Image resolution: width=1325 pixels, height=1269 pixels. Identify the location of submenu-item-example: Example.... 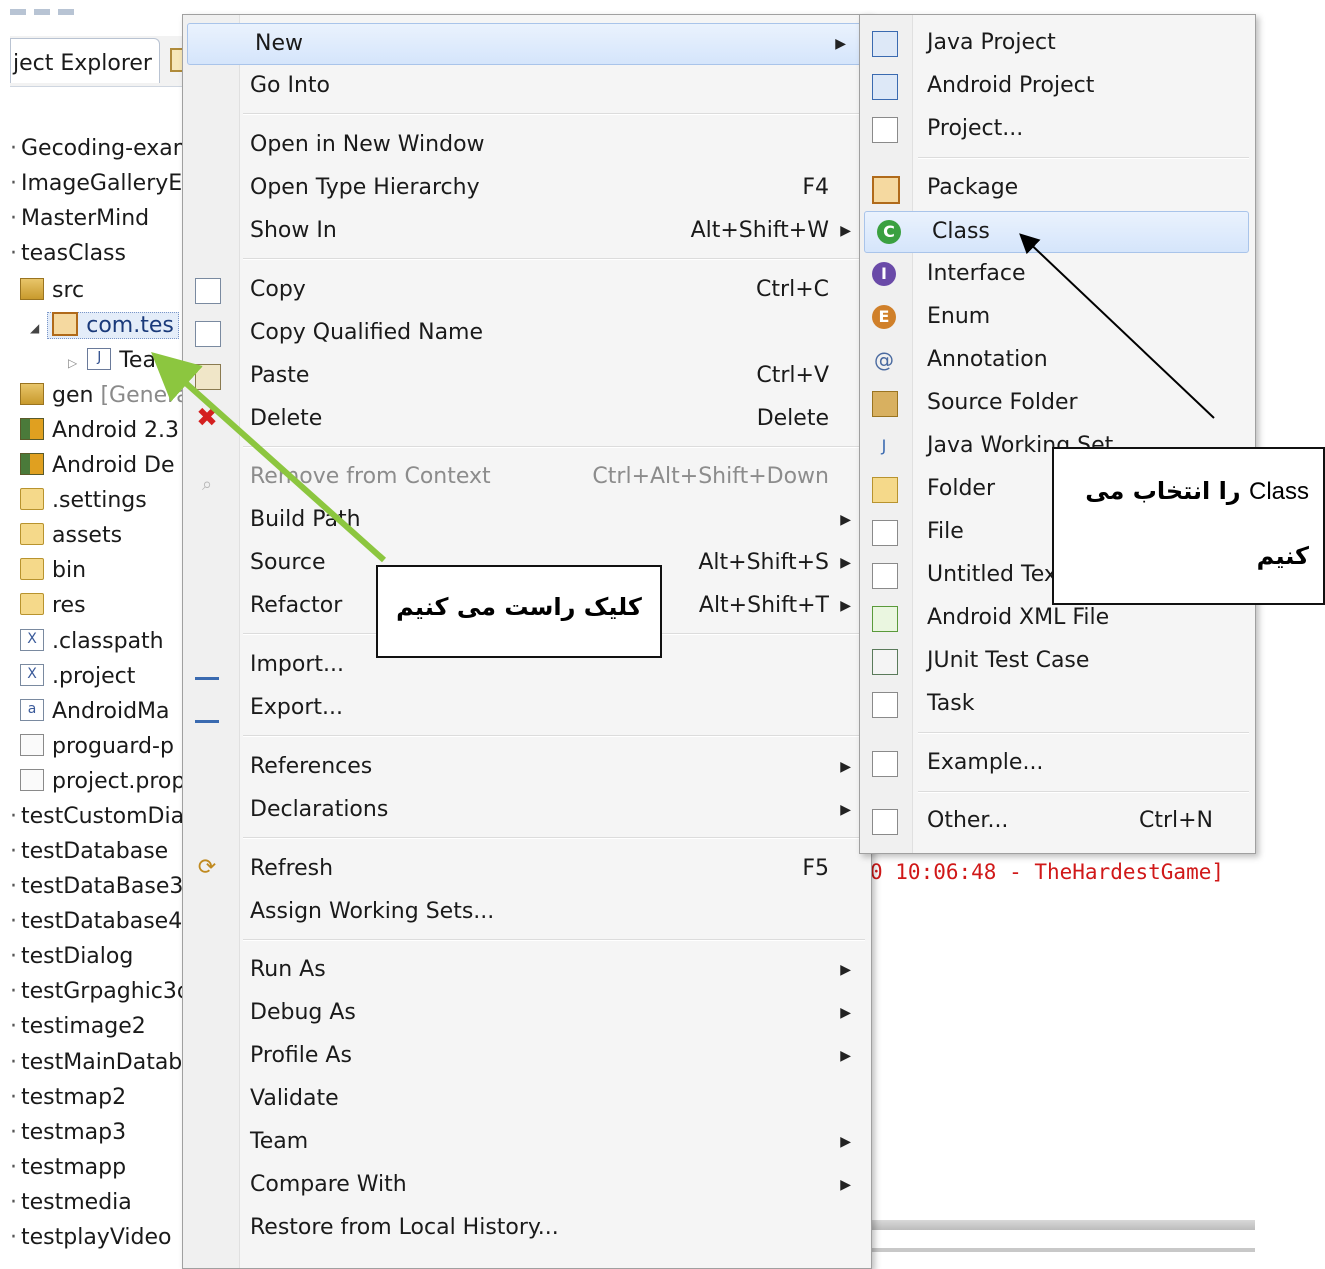
(1056, 763).